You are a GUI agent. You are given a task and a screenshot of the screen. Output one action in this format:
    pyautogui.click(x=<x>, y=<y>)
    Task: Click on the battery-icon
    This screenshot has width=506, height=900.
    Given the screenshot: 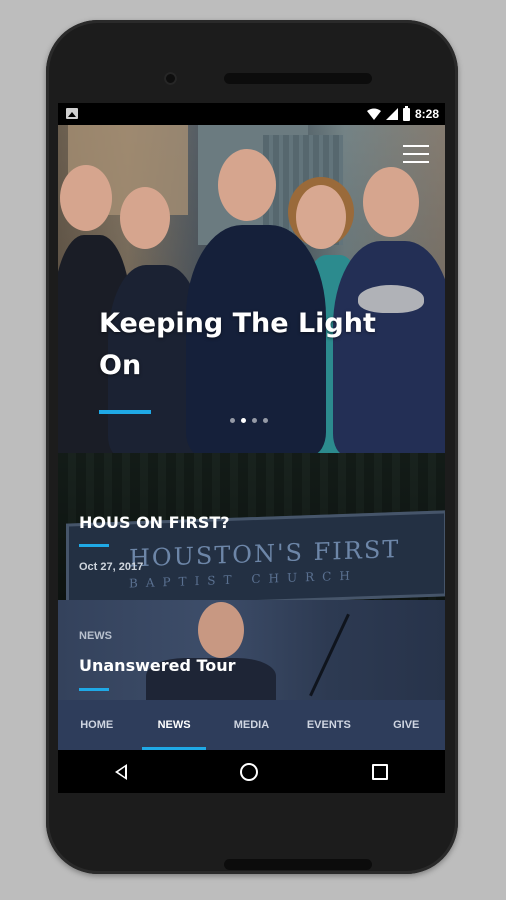 What is the action you would take?
    pyautogui.click(x=406, y=113)
    